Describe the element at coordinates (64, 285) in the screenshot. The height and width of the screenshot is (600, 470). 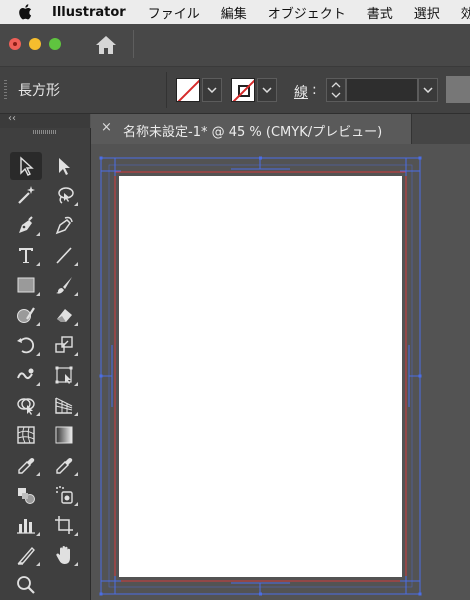
I see `paintbrush-tool` at that location.